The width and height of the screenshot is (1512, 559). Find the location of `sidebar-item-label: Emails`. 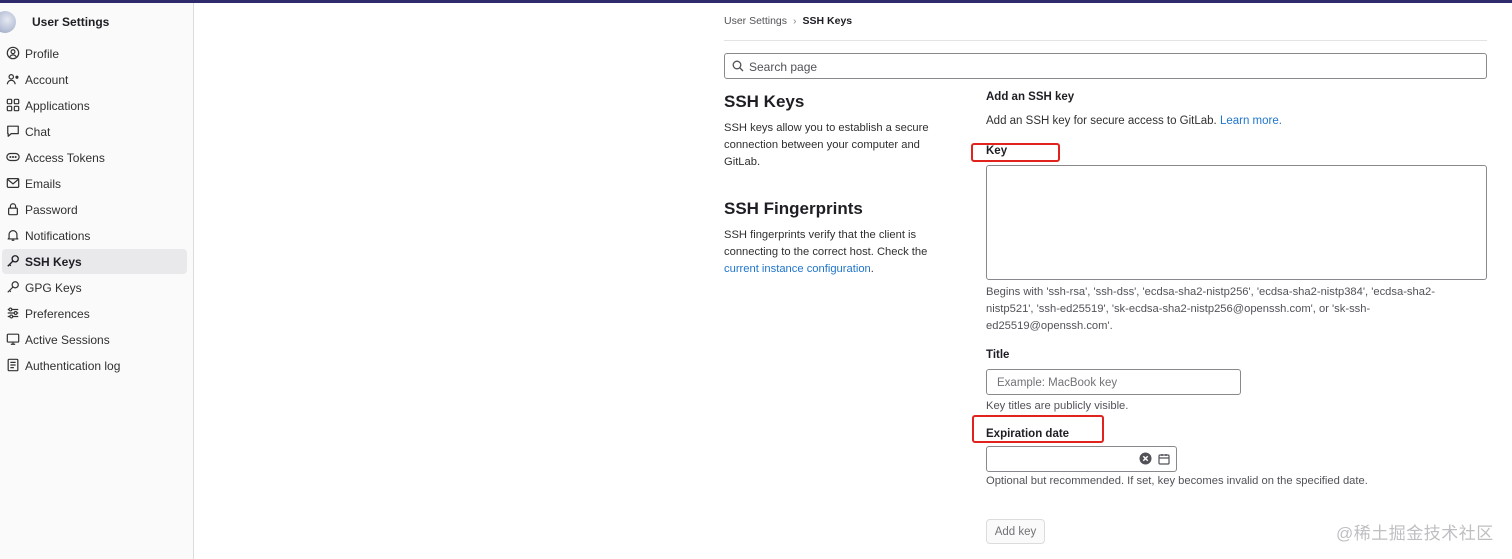

sidebar-item-label: Emails is located at coordinates (43, 184).